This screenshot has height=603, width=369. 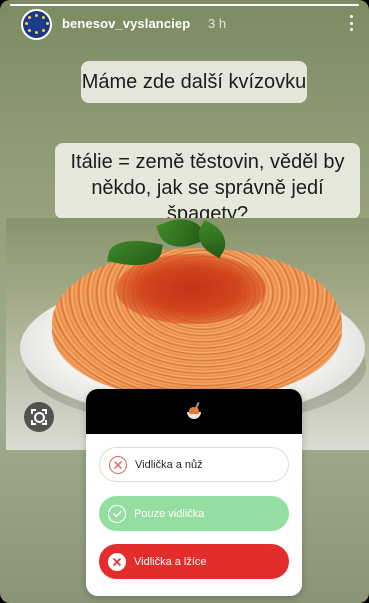 I want to click on quiz-option-fork-and-spoon: Vidlička a lžíce, so click(x=194, y=561).